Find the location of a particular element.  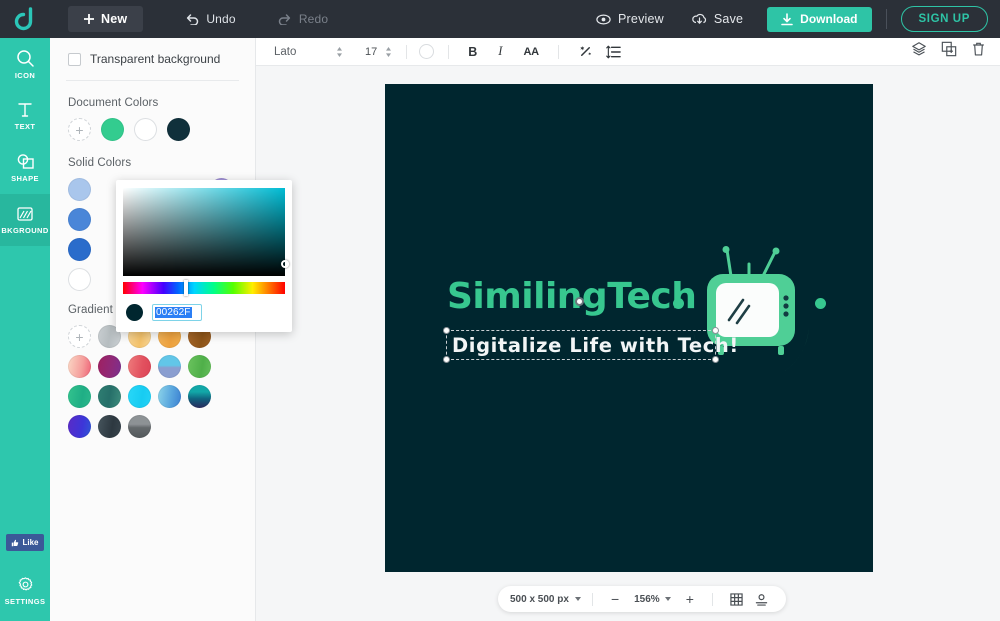

download-button: Download is located at coordinates (819, 19).